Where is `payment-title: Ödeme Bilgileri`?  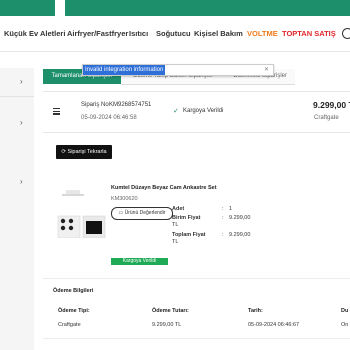
payment-title: Ödeme Bilgileri is located at coordinates (73, 291).